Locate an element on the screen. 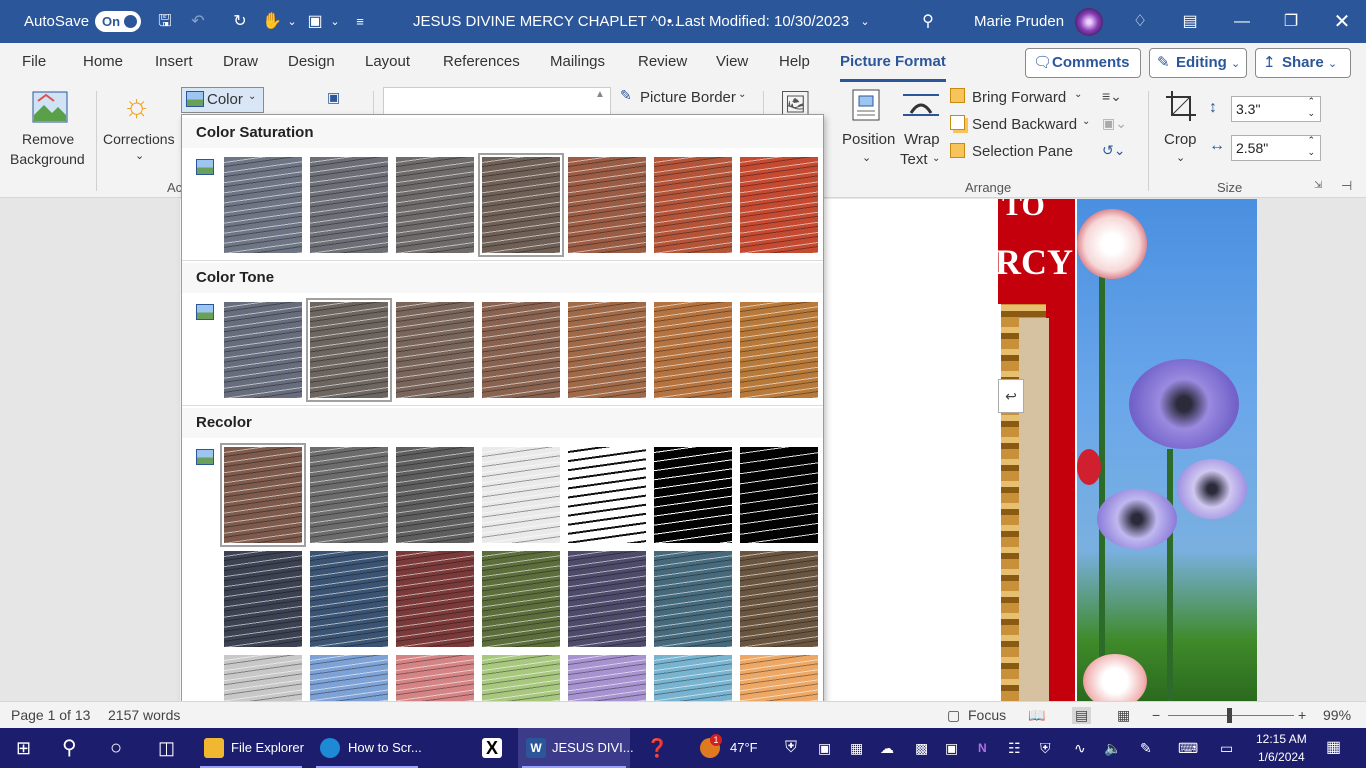  comments-button: 🗨 Comments is located at coordinates (1083, 63).